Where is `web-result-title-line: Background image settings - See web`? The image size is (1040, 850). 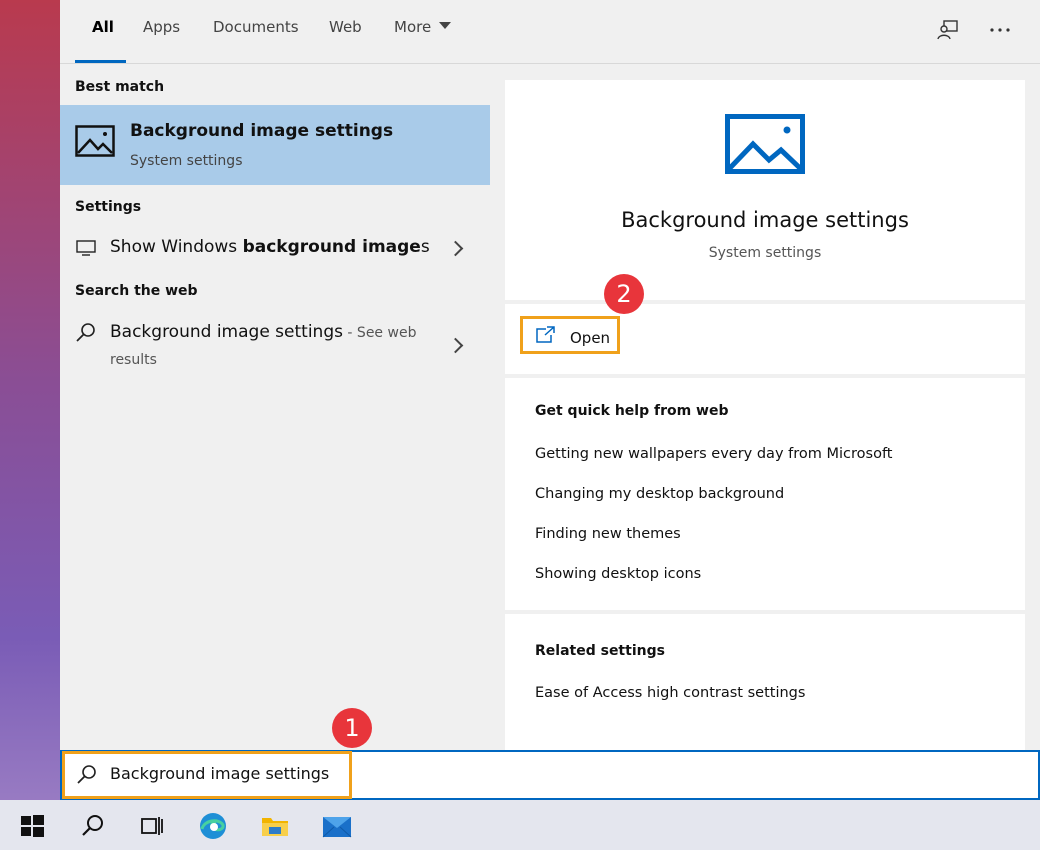
web-result-title-line: Background image settings - See web is located at coordinates (263, 332).